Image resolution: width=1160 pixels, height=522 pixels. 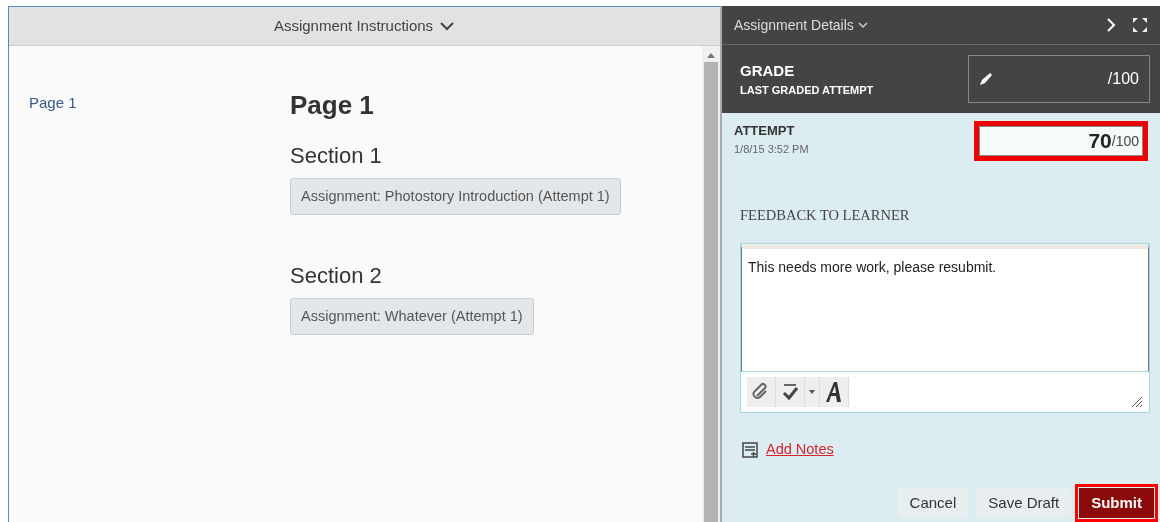 I want to click on feedback-label: FEEDBACK TO LEARNER, so click(x=825, y=215).